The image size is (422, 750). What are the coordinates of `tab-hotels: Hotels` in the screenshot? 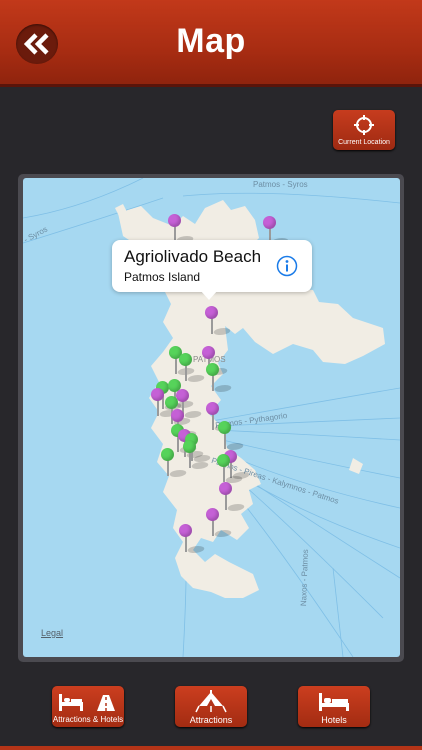 It's located at (334, 706).